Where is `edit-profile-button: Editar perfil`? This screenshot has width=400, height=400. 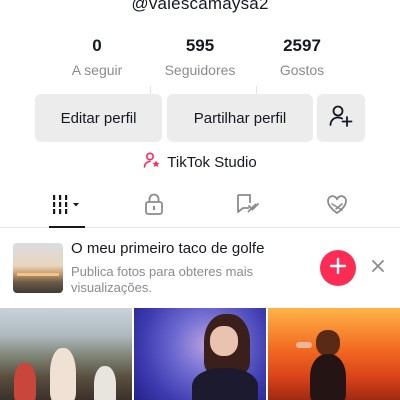 edit-profile-button: Editar perfil is located at coordinates (98, 118).